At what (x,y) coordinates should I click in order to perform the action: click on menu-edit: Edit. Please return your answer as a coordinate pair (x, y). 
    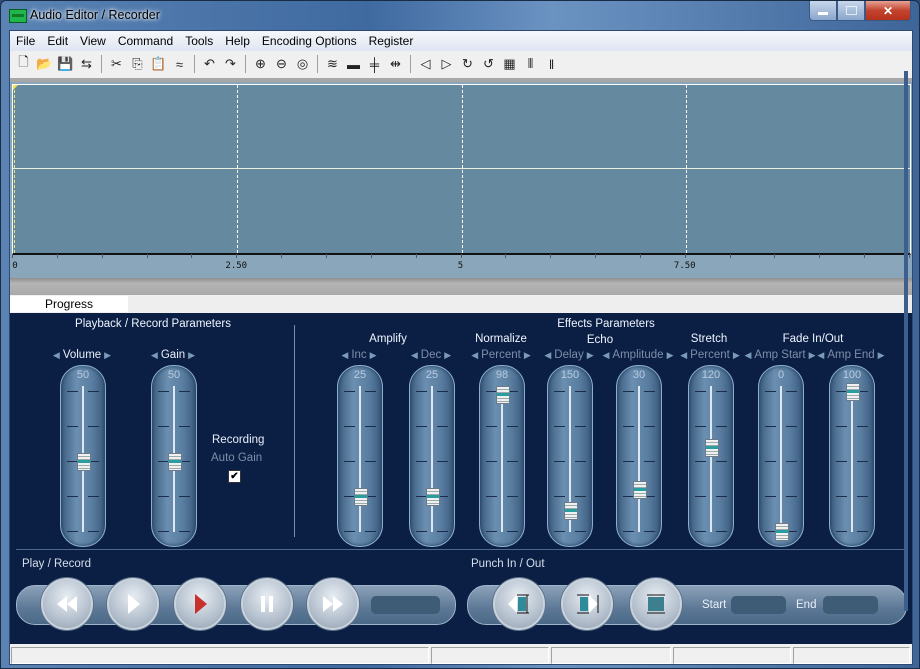
    Looking at the image, I should click on (57, 41).